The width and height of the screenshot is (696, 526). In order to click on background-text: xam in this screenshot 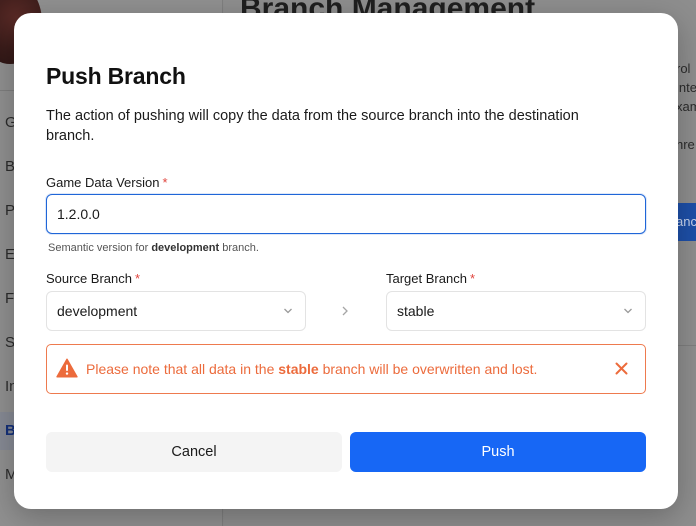, I will do `click(686, 106)`.